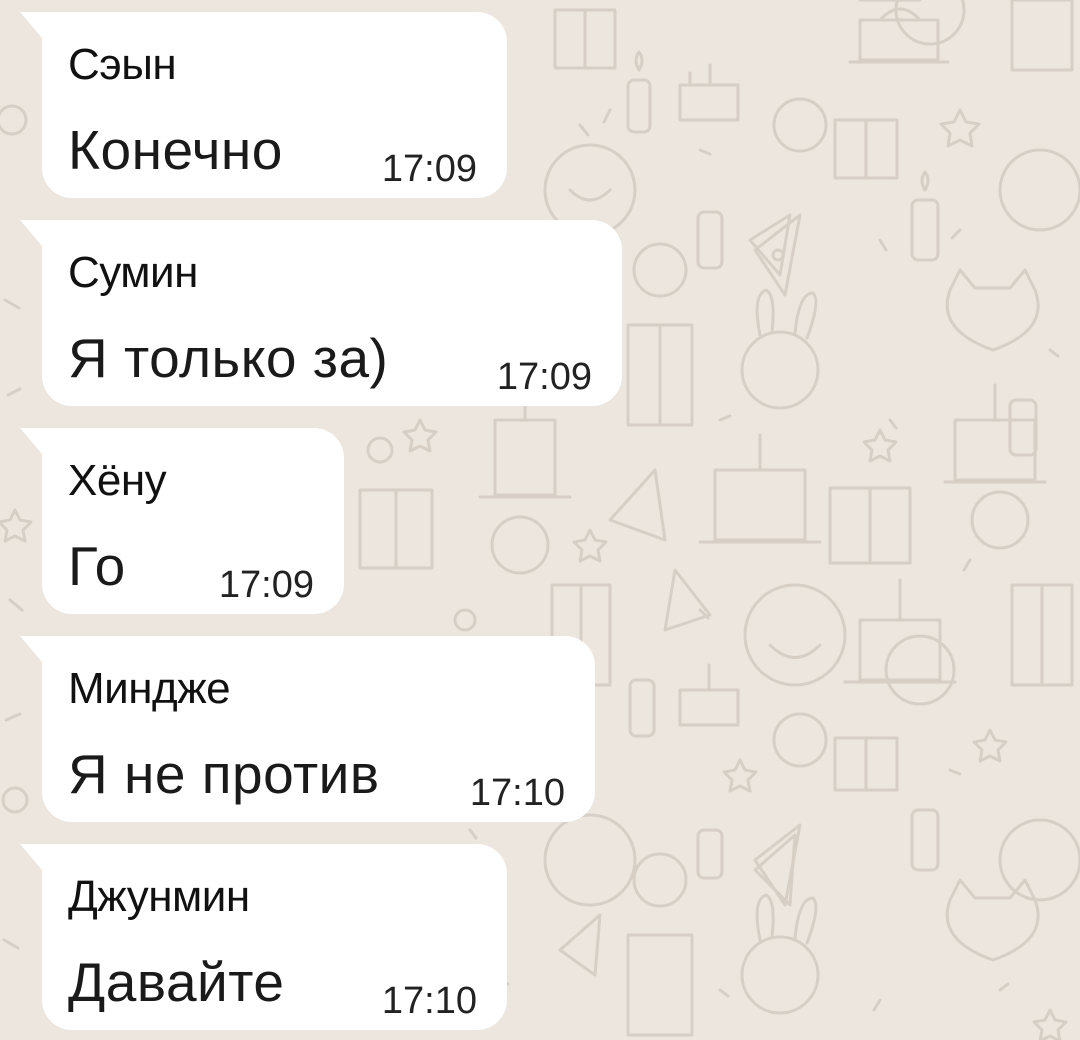 The image size is (1080, 1040). I want to click on message-text: Конечно, so click(175, 150).